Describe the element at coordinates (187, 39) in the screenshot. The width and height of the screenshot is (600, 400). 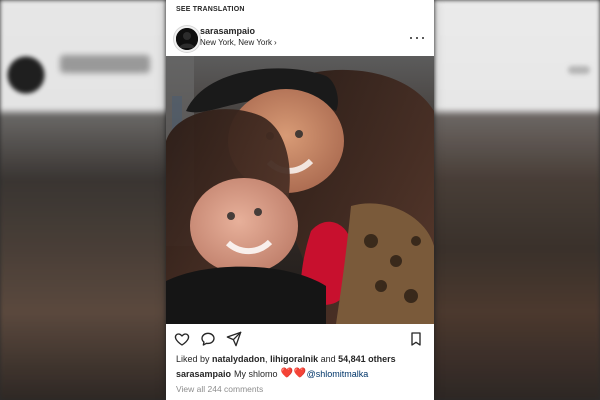
I see `avatar-icon` at that location.